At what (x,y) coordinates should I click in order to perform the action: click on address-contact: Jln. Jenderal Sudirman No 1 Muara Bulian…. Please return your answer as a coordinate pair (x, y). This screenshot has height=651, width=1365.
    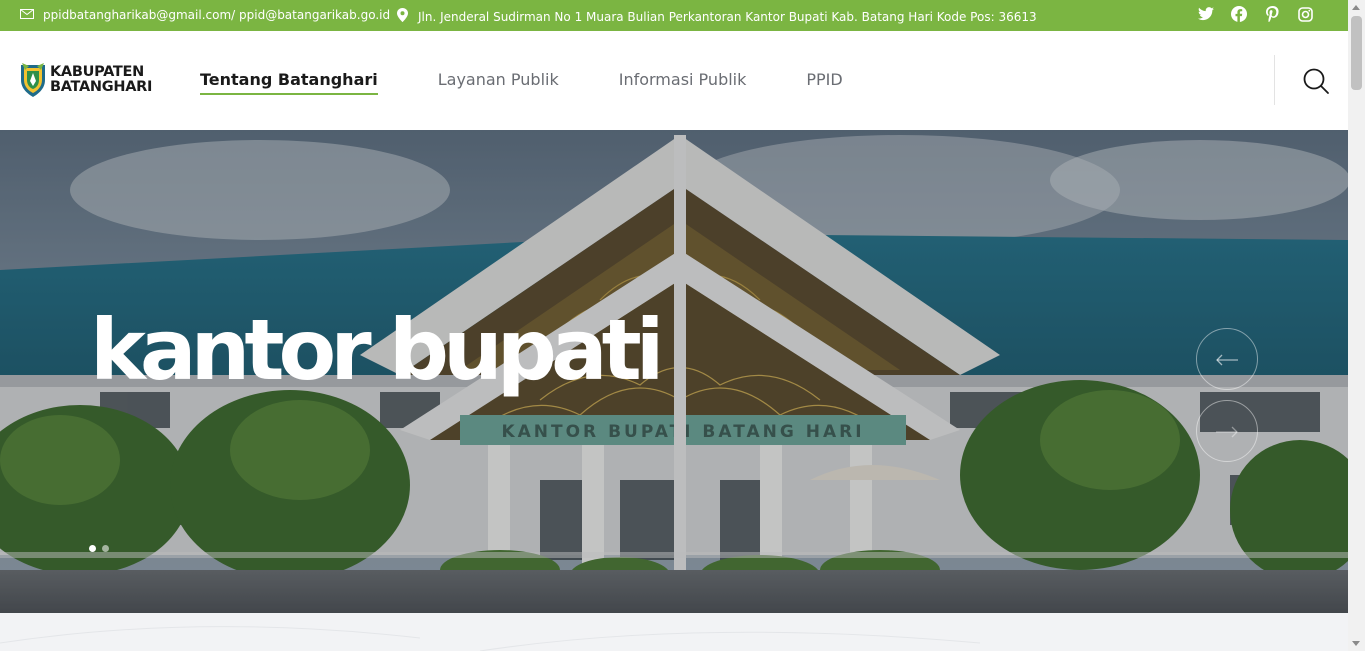
    Looking at the image, I should click on (717, 16).